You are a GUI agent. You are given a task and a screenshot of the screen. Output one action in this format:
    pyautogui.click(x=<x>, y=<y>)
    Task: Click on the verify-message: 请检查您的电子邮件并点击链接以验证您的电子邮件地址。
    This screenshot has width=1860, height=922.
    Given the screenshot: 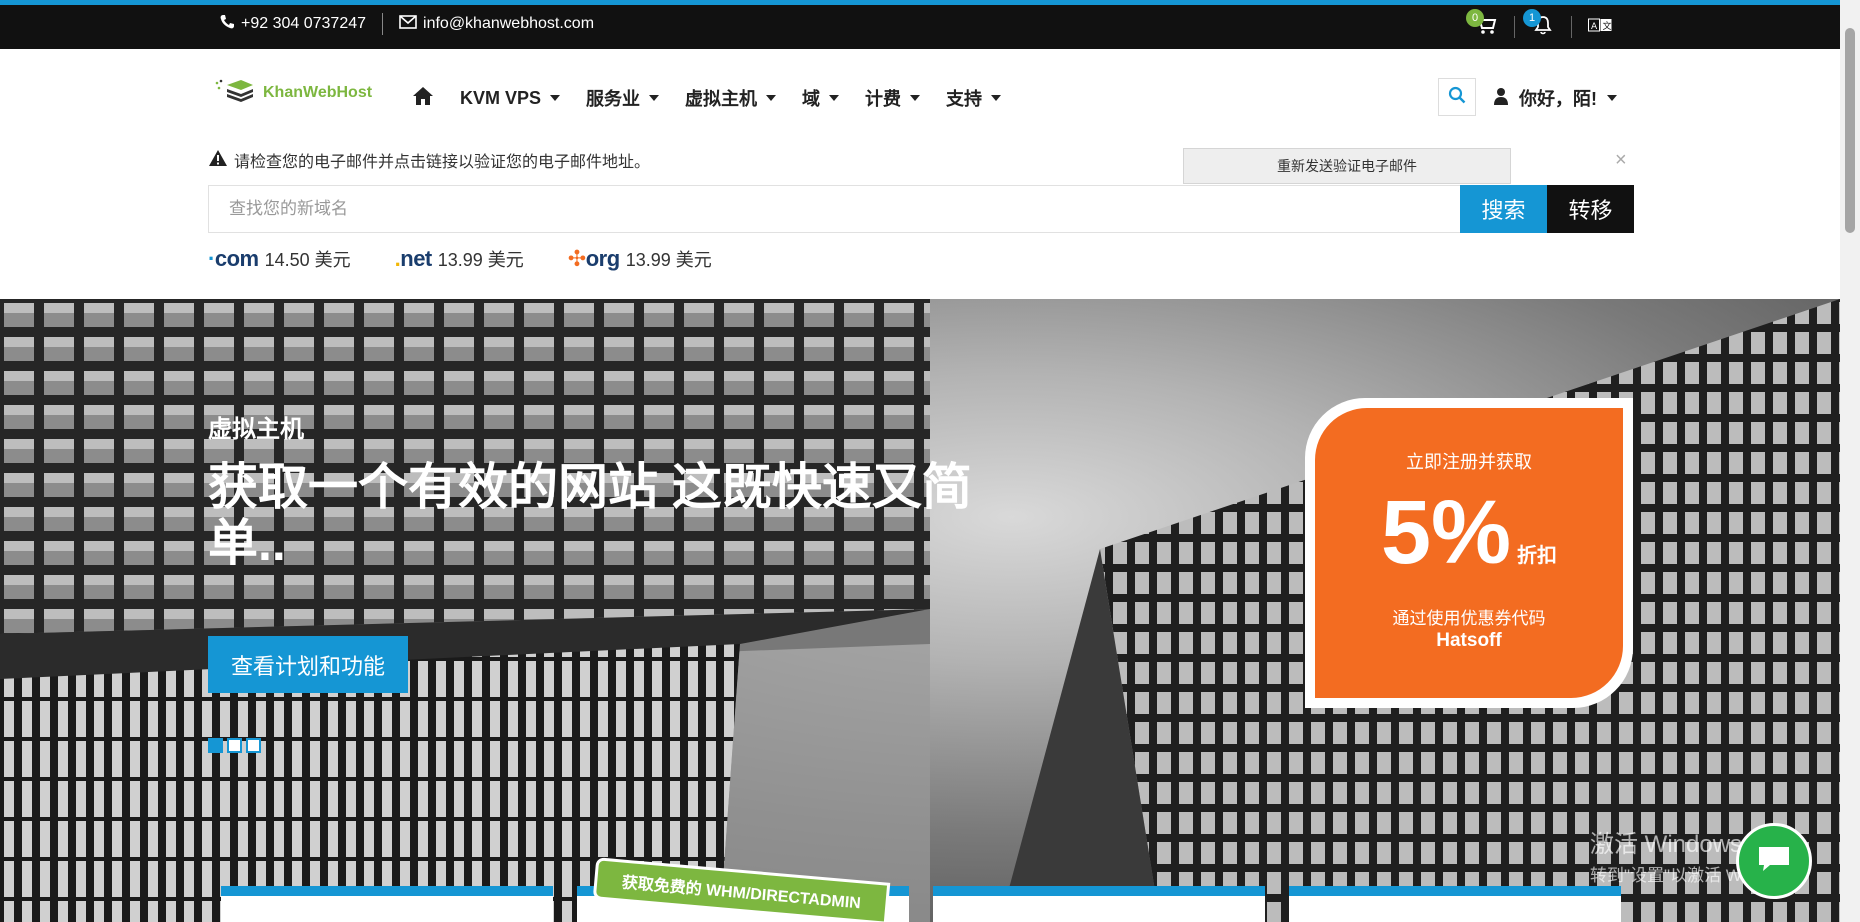 What is the action you would take?
    pyautogui.click(x=442, y=162)
    